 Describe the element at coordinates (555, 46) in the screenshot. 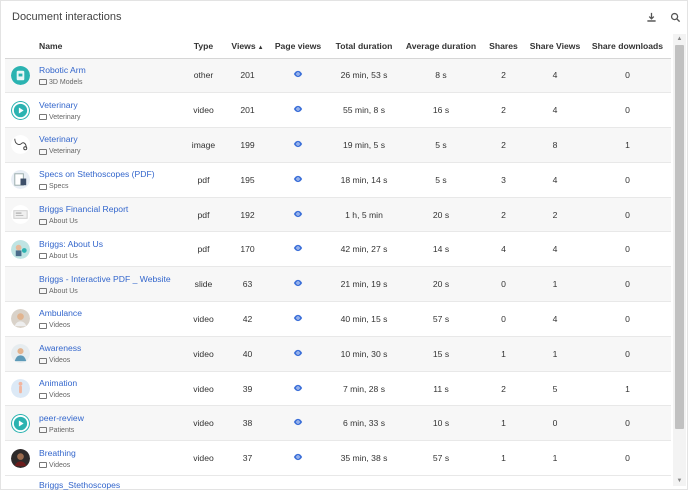

I see `column-header-share-views: Share Views` at that location.